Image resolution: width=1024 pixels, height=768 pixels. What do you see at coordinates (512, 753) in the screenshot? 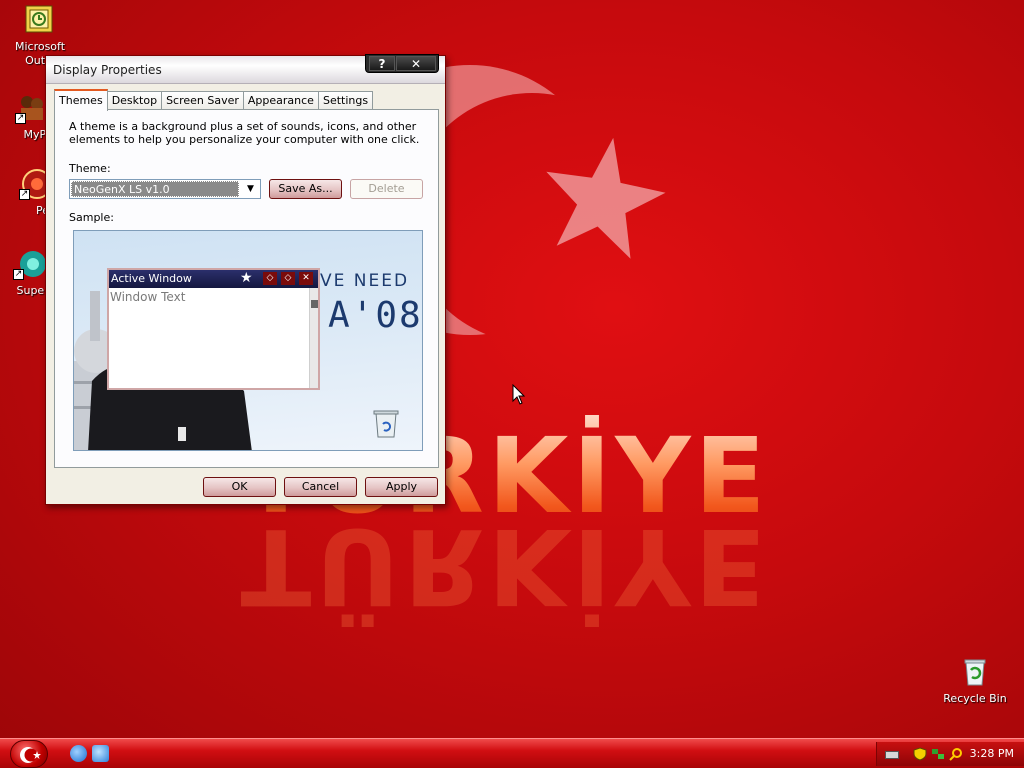
I see `taskbar: 3:28 PM` at bounding box center [512, 753].